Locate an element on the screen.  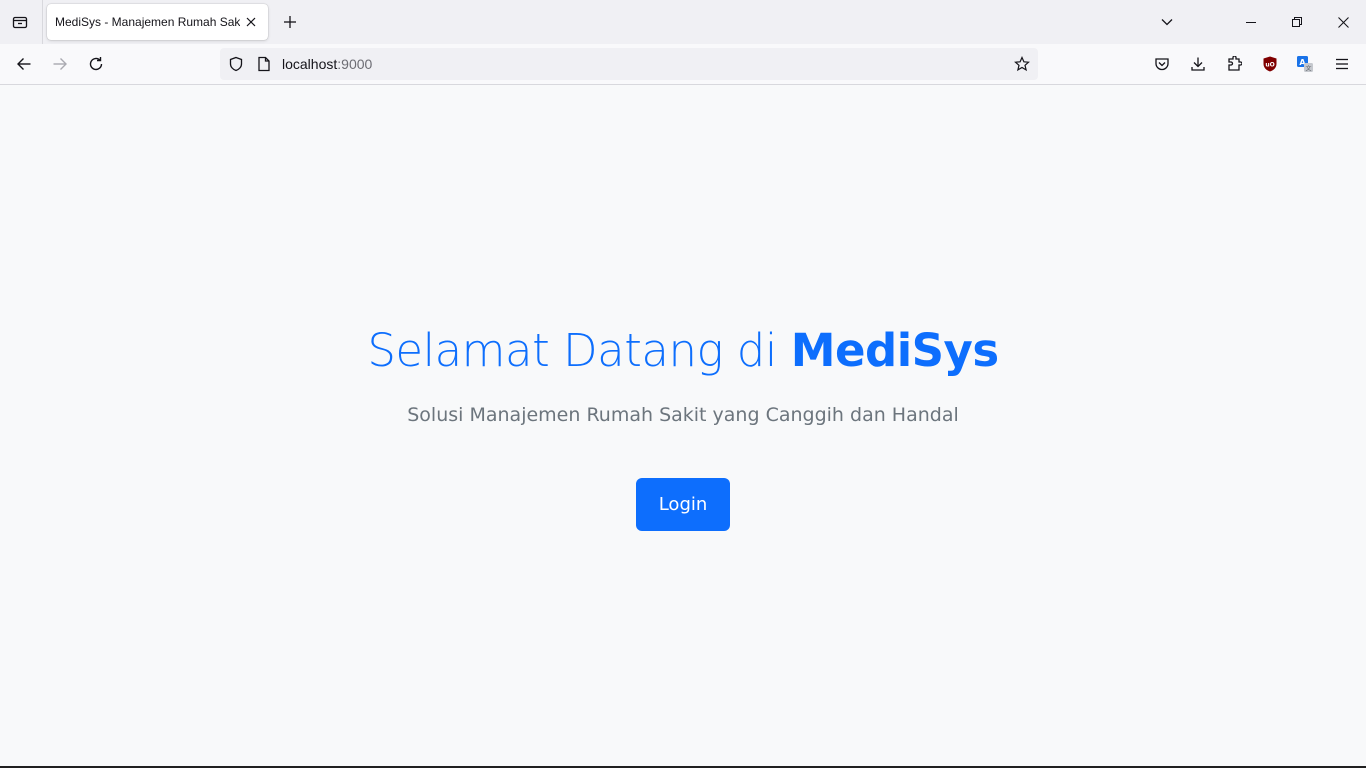
restore-icon is located at coordinates (1297, 22).